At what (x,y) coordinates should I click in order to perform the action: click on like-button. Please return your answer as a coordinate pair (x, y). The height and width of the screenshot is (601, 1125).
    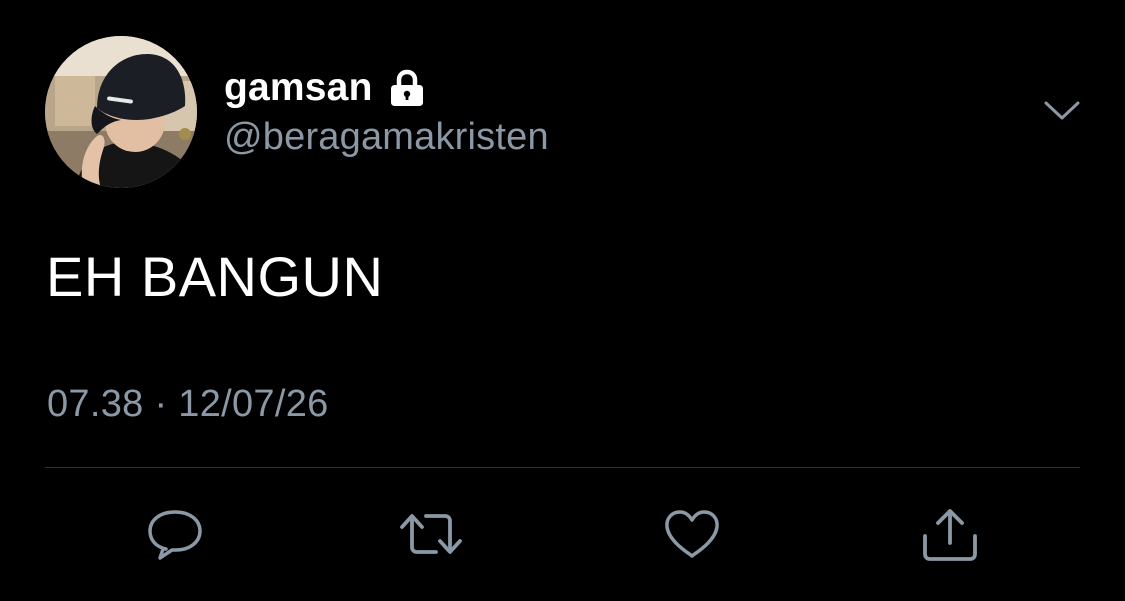
    Looking at the image, I should click on (692, 534).